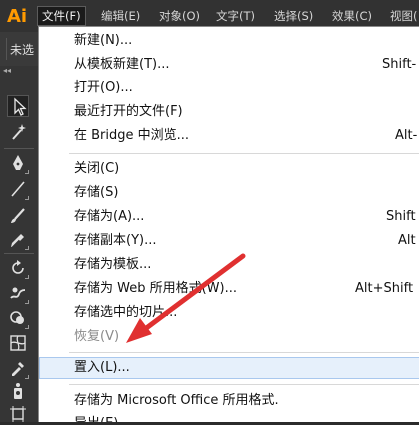 The image size is (419, 425). What do you see at coordinates (18, 343) in the screenshot?
I see `gradient-mesh-icon` at bounding box center [18, 343].